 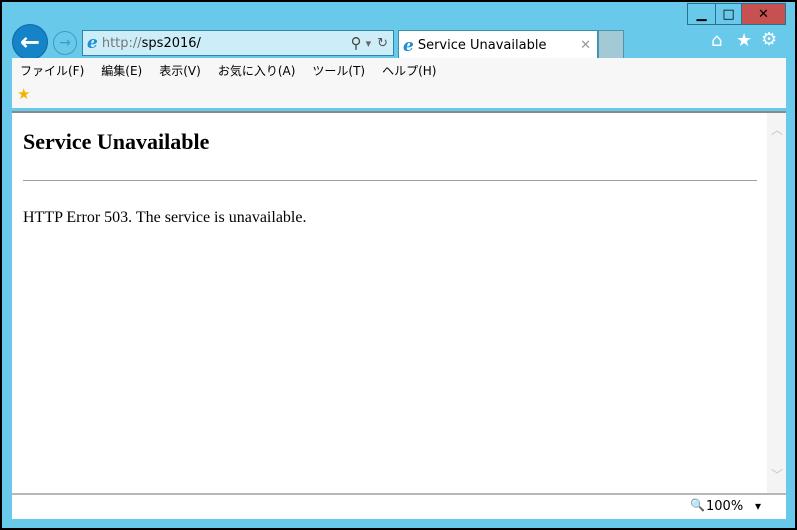 I want to click on zoom-level: 100%, so click(x=724, y=506).